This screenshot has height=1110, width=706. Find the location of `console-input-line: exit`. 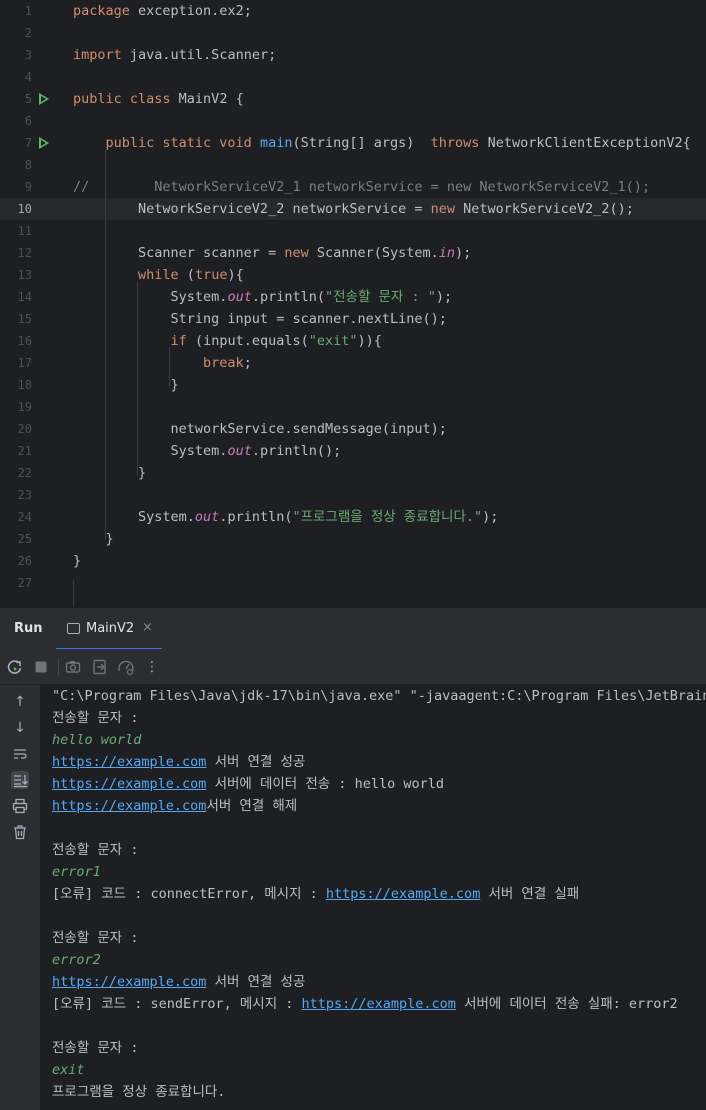

console-input-line: exit is located at coordinates (68, 1070).